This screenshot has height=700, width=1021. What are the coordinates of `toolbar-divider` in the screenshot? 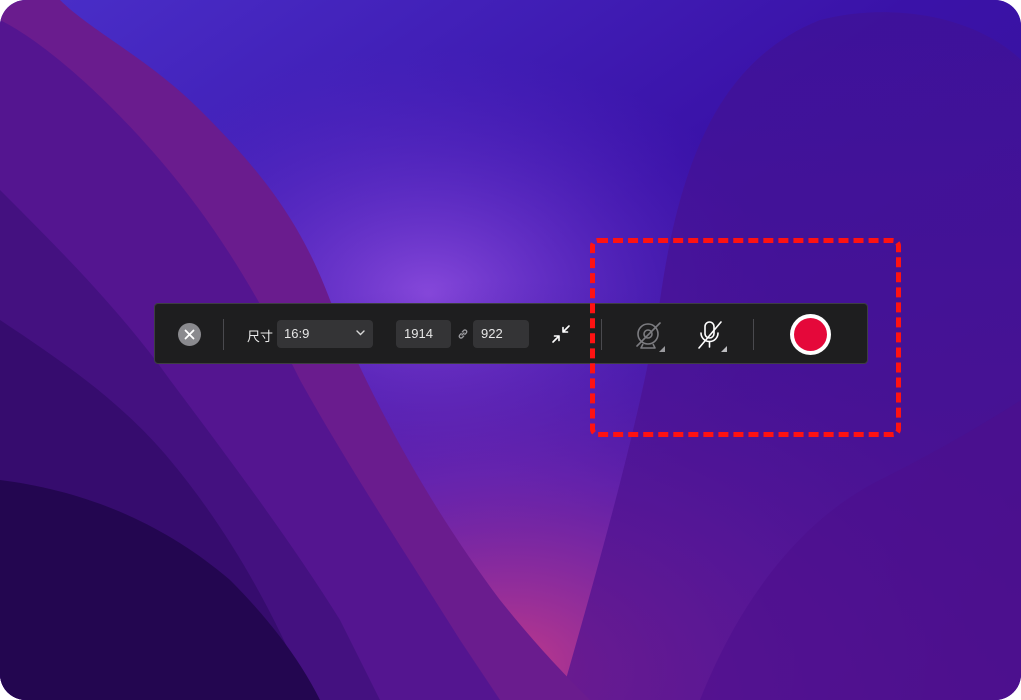 It's located at (223, 334).